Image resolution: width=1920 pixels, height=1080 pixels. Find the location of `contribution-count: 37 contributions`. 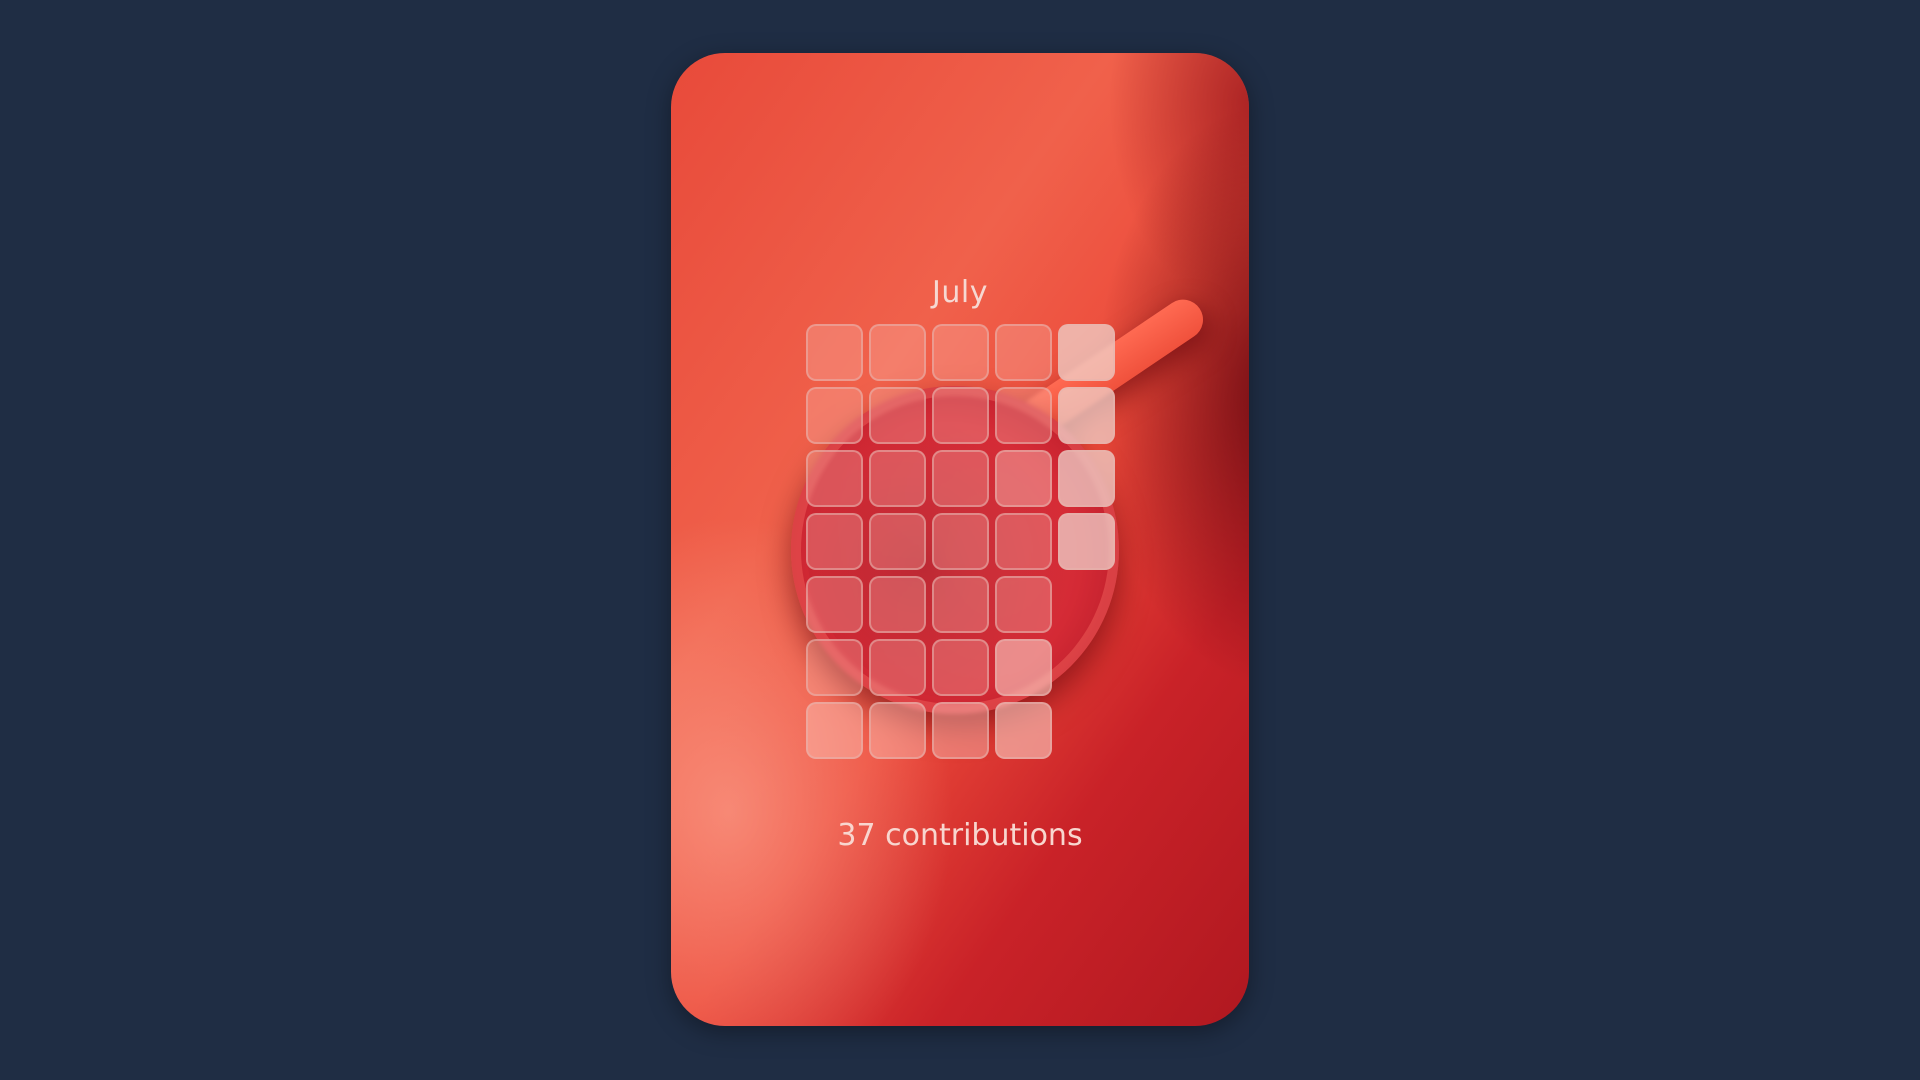

contribution-count: 37 contributions is located at coordinates (960, 835).